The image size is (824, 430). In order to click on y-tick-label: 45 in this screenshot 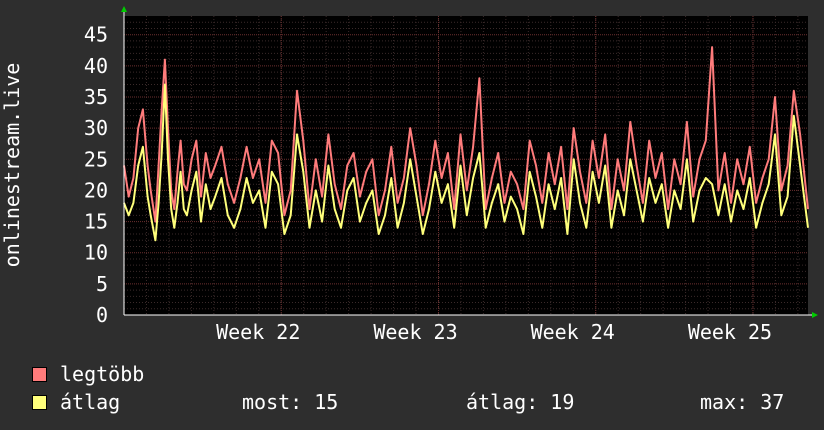, I will do `click(96, 35)`.